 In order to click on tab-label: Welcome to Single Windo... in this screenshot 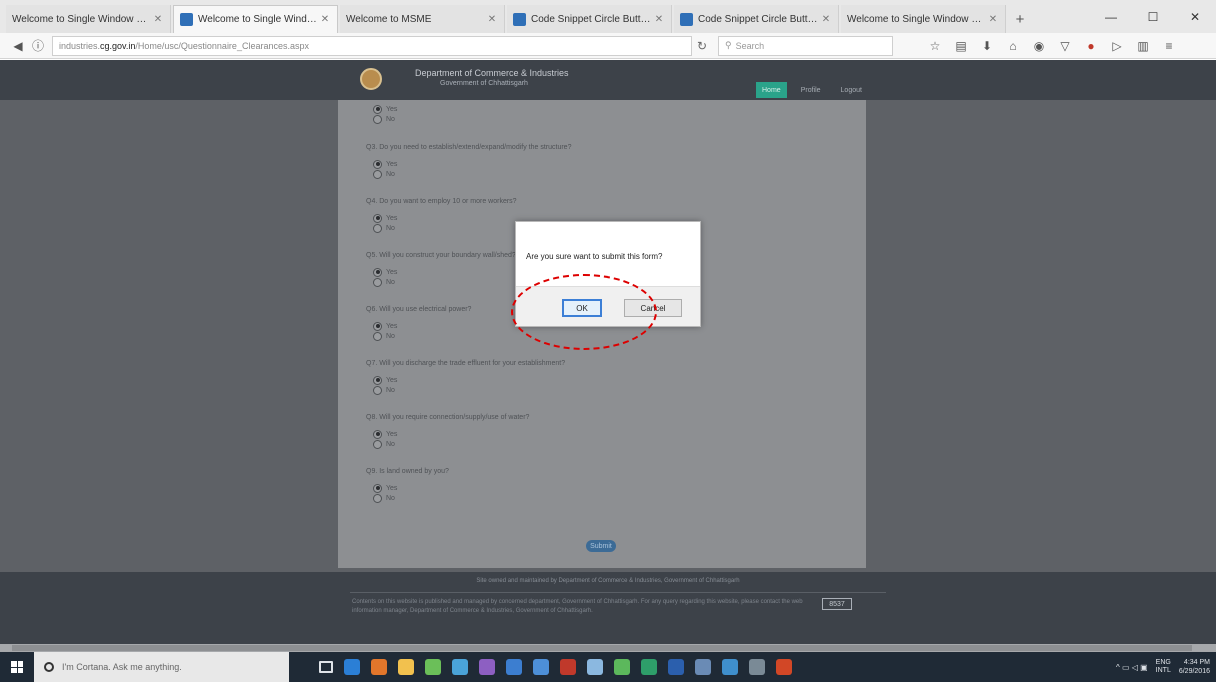, I will do `click(258, 19)`.